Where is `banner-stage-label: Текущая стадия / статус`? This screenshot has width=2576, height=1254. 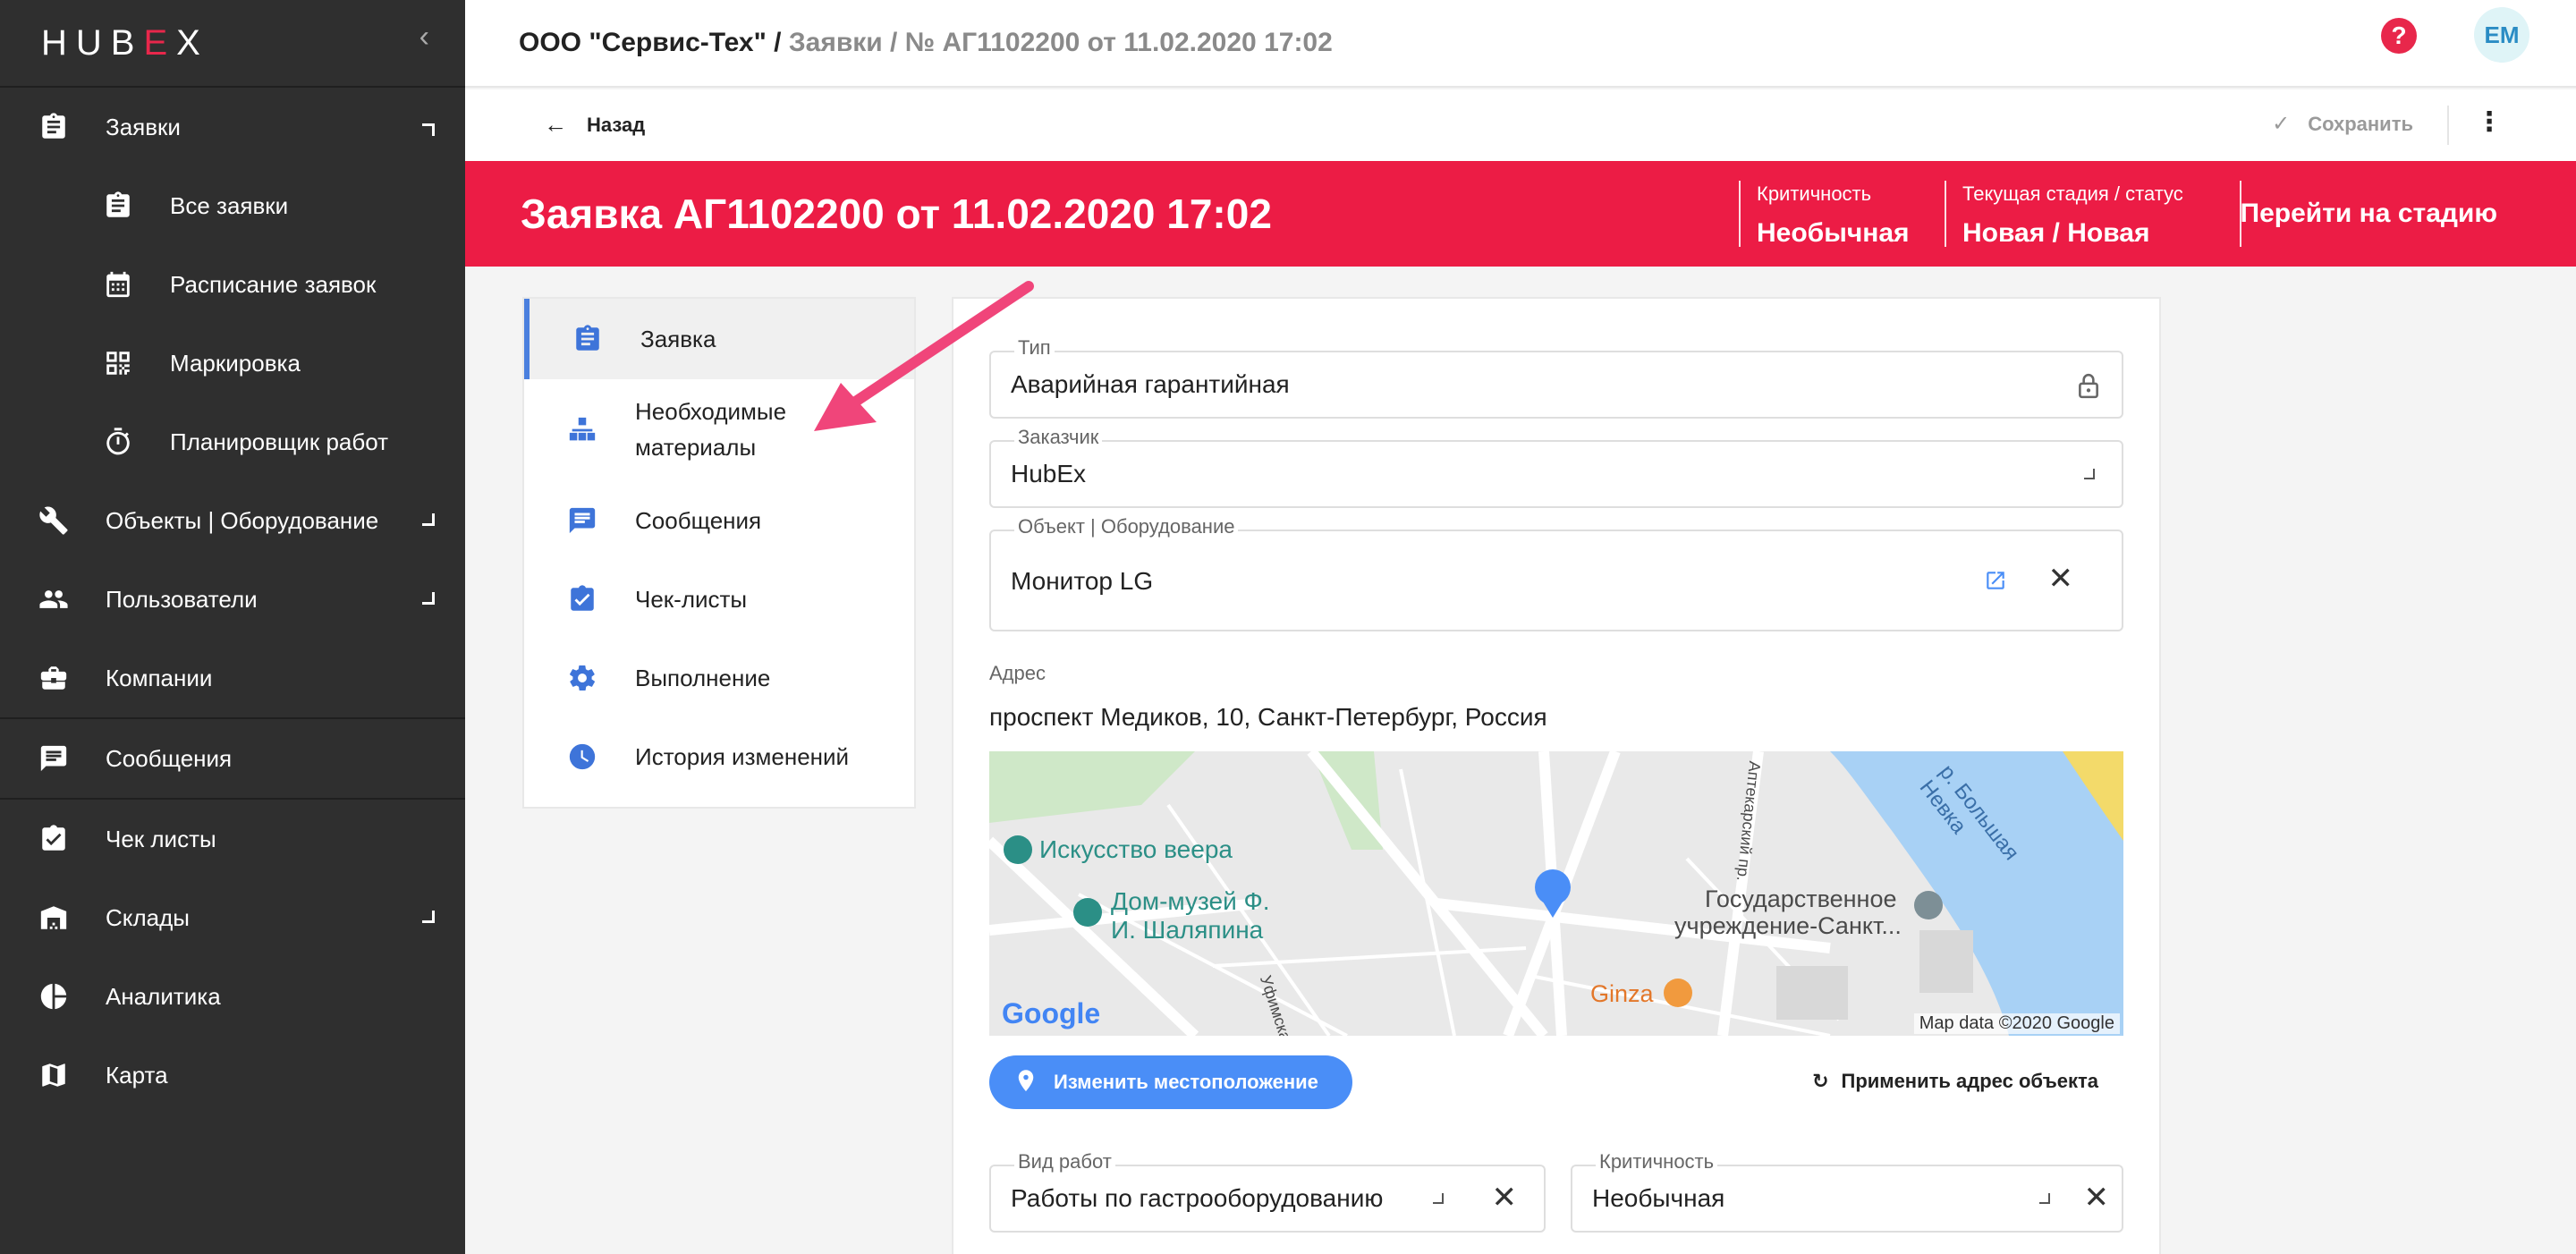 banner-stage-label: Текущая стадия / статус is located at coordinates (2072, 193).